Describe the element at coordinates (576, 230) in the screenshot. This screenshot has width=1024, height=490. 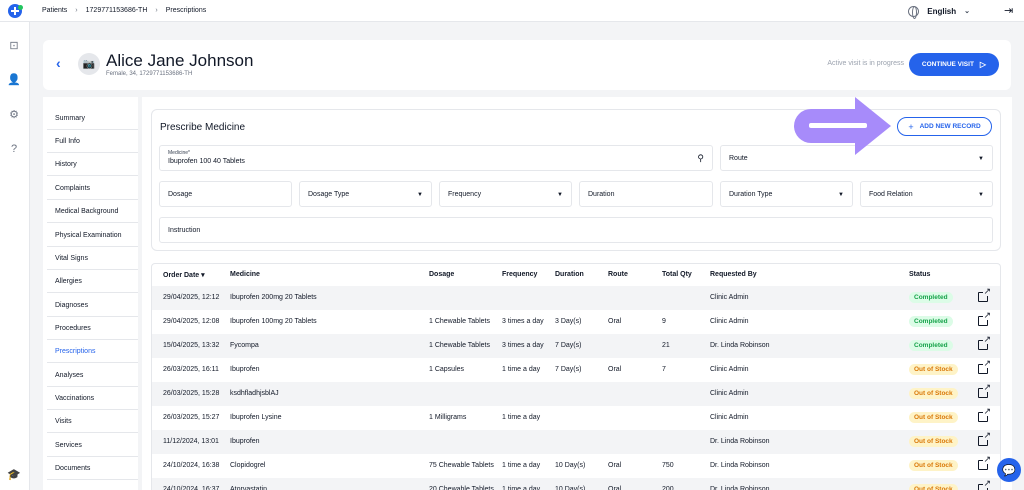
I see `instruction-input: Instruction` at that location.